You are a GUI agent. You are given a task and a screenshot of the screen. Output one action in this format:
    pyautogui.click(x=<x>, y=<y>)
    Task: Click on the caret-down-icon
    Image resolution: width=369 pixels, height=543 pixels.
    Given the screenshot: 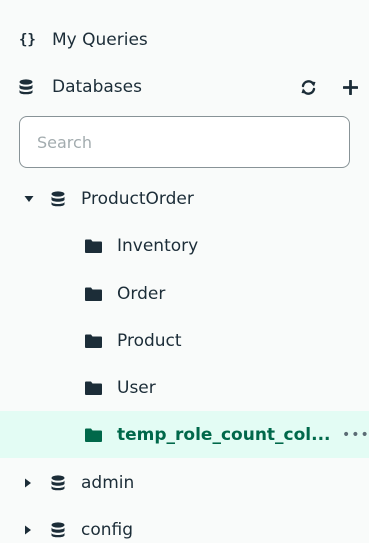 What is the action you would take?
    pyautogui.click(x=29, y=199)
    